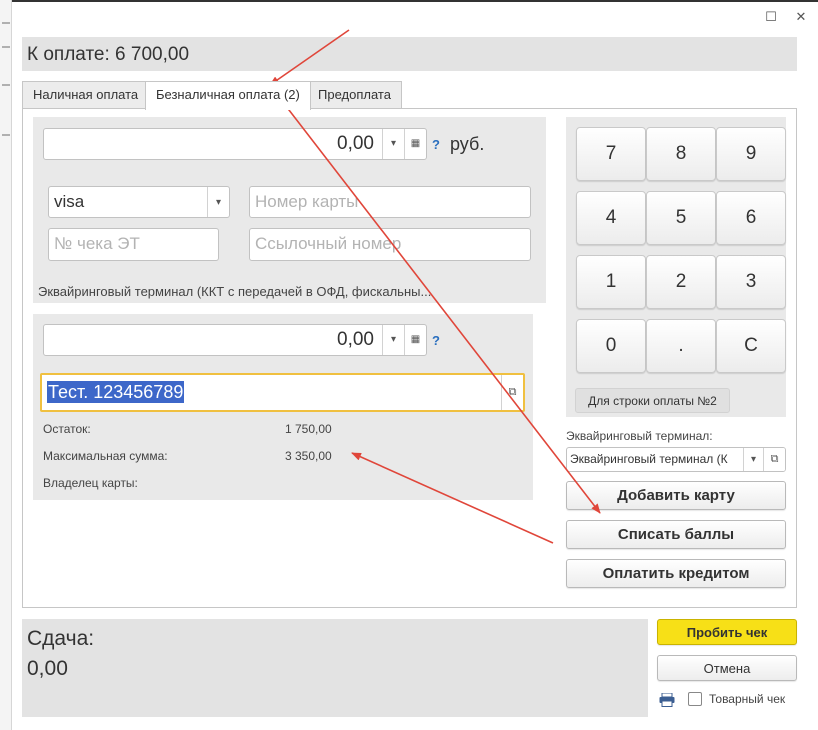  Describe the element at coordinates (751, 218) in the screenshot. I see `keypad-key: 6` at that location.